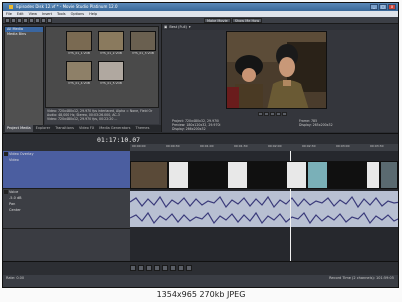  Describe the element at coordinates (37, 20) in the screenshot. I see `paste-icon` at that location.